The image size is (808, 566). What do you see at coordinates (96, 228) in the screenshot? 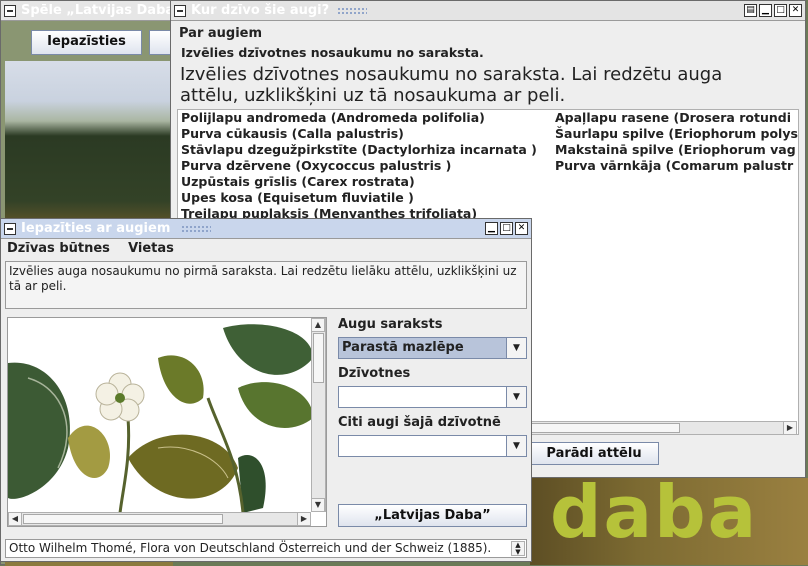
I see `plants-window-title: Iepazīties ar augiem` at bounding box center [96, 228].